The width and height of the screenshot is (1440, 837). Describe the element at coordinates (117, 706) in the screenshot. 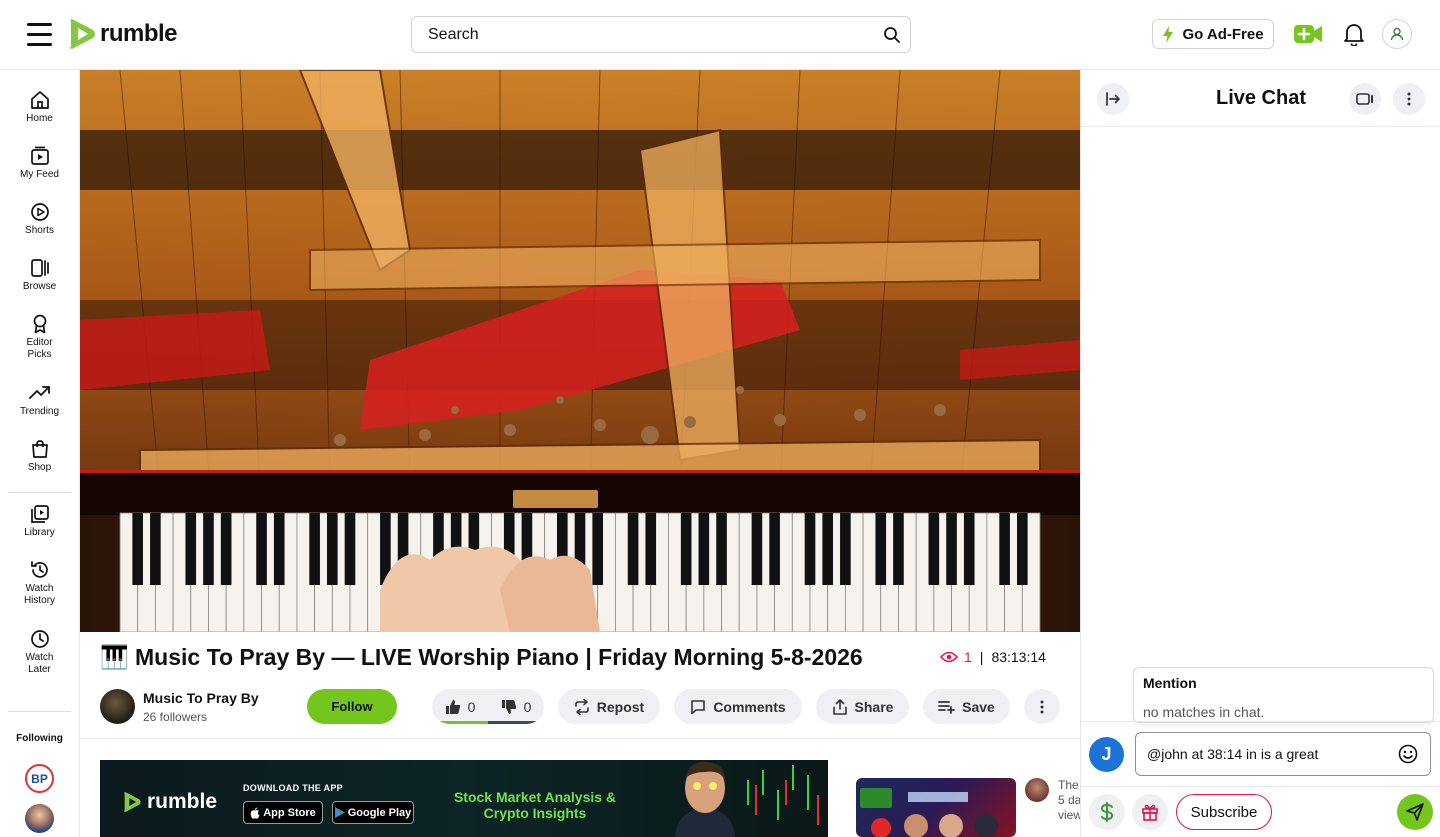

I see `channel-avatar` at that location.